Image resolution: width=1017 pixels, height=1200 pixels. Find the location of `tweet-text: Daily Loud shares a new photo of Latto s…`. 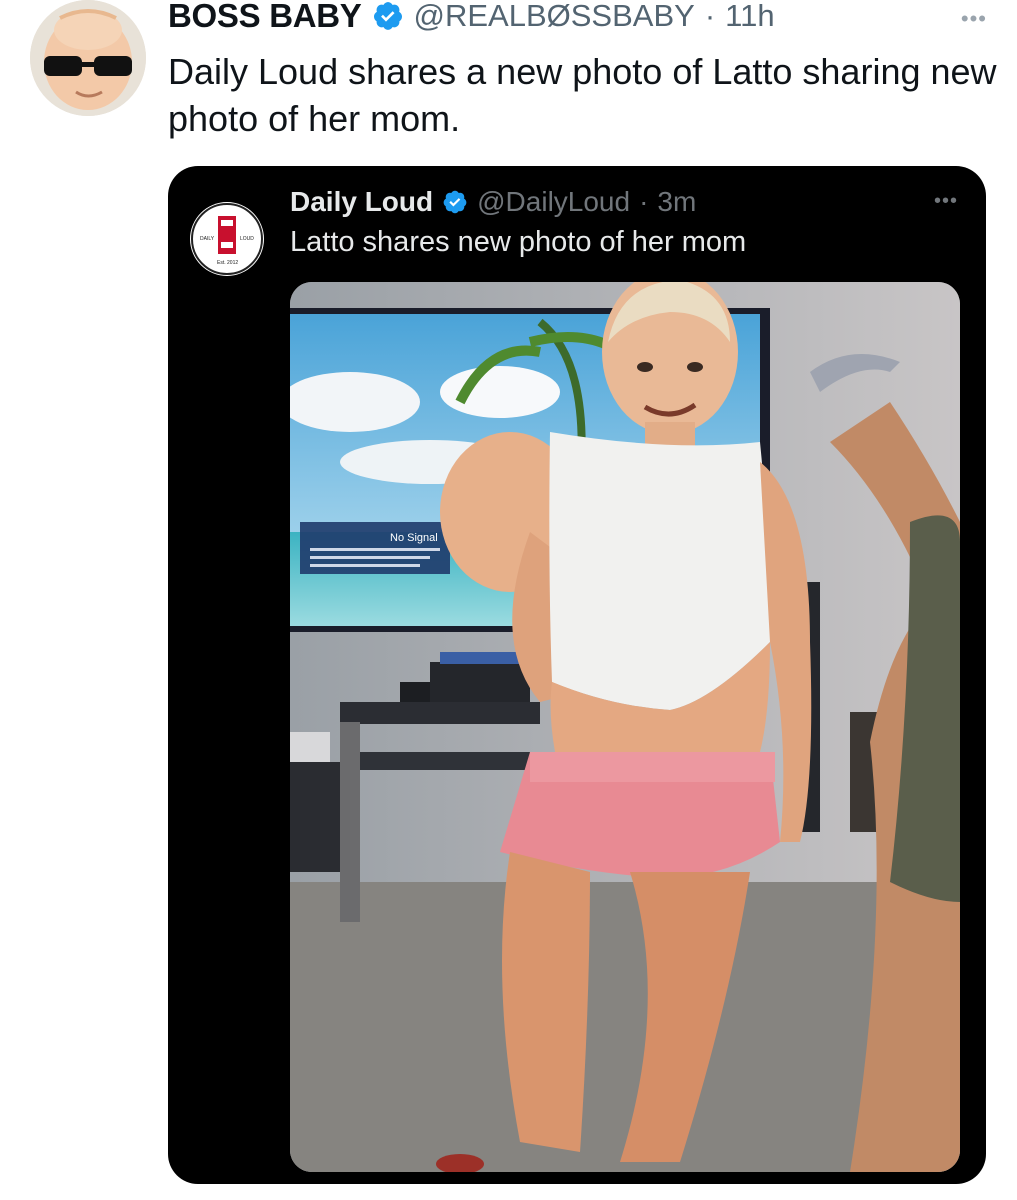

tweet-text: Daily Loud shares a new photo of Latto s… is located at coordinates (582, 95).